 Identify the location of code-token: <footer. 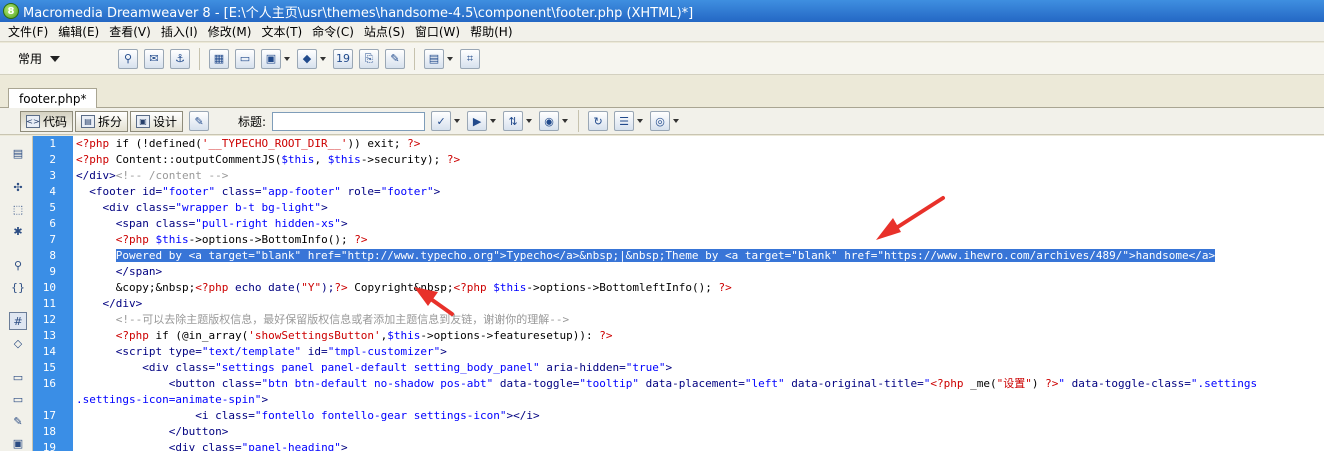
(109, 191).